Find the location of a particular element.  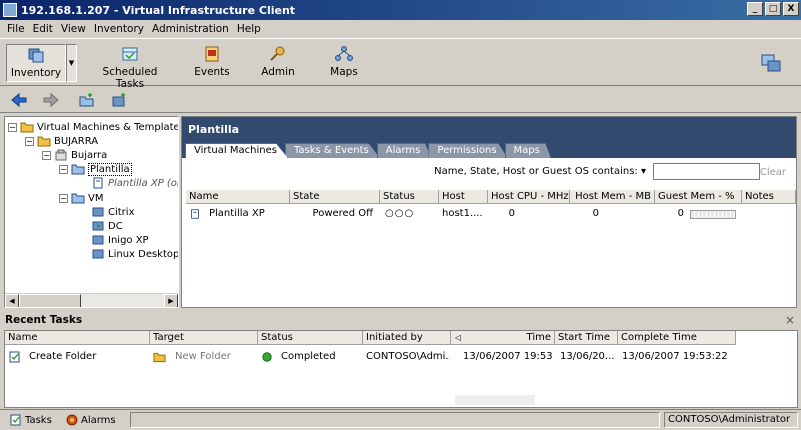

tree-node-inigo-xp: Inigo XP is located at coordinates (120, 240).